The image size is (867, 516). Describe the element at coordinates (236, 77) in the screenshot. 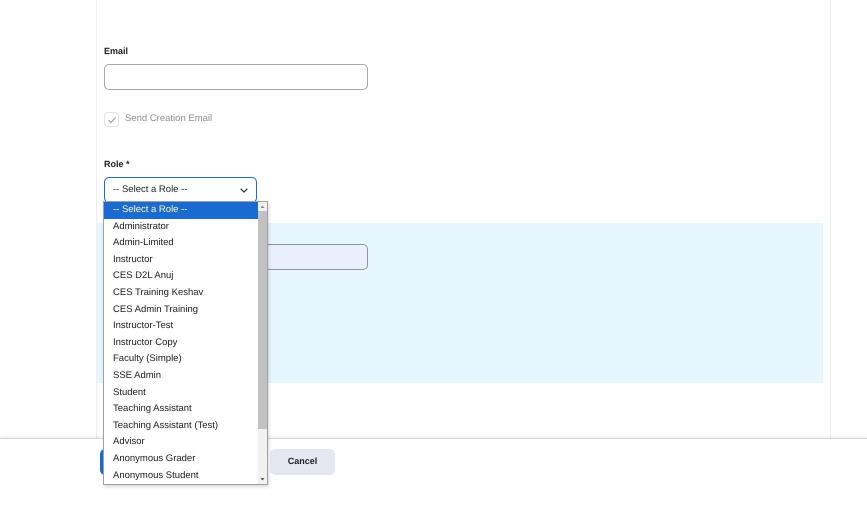

I see `email-field` at that location.